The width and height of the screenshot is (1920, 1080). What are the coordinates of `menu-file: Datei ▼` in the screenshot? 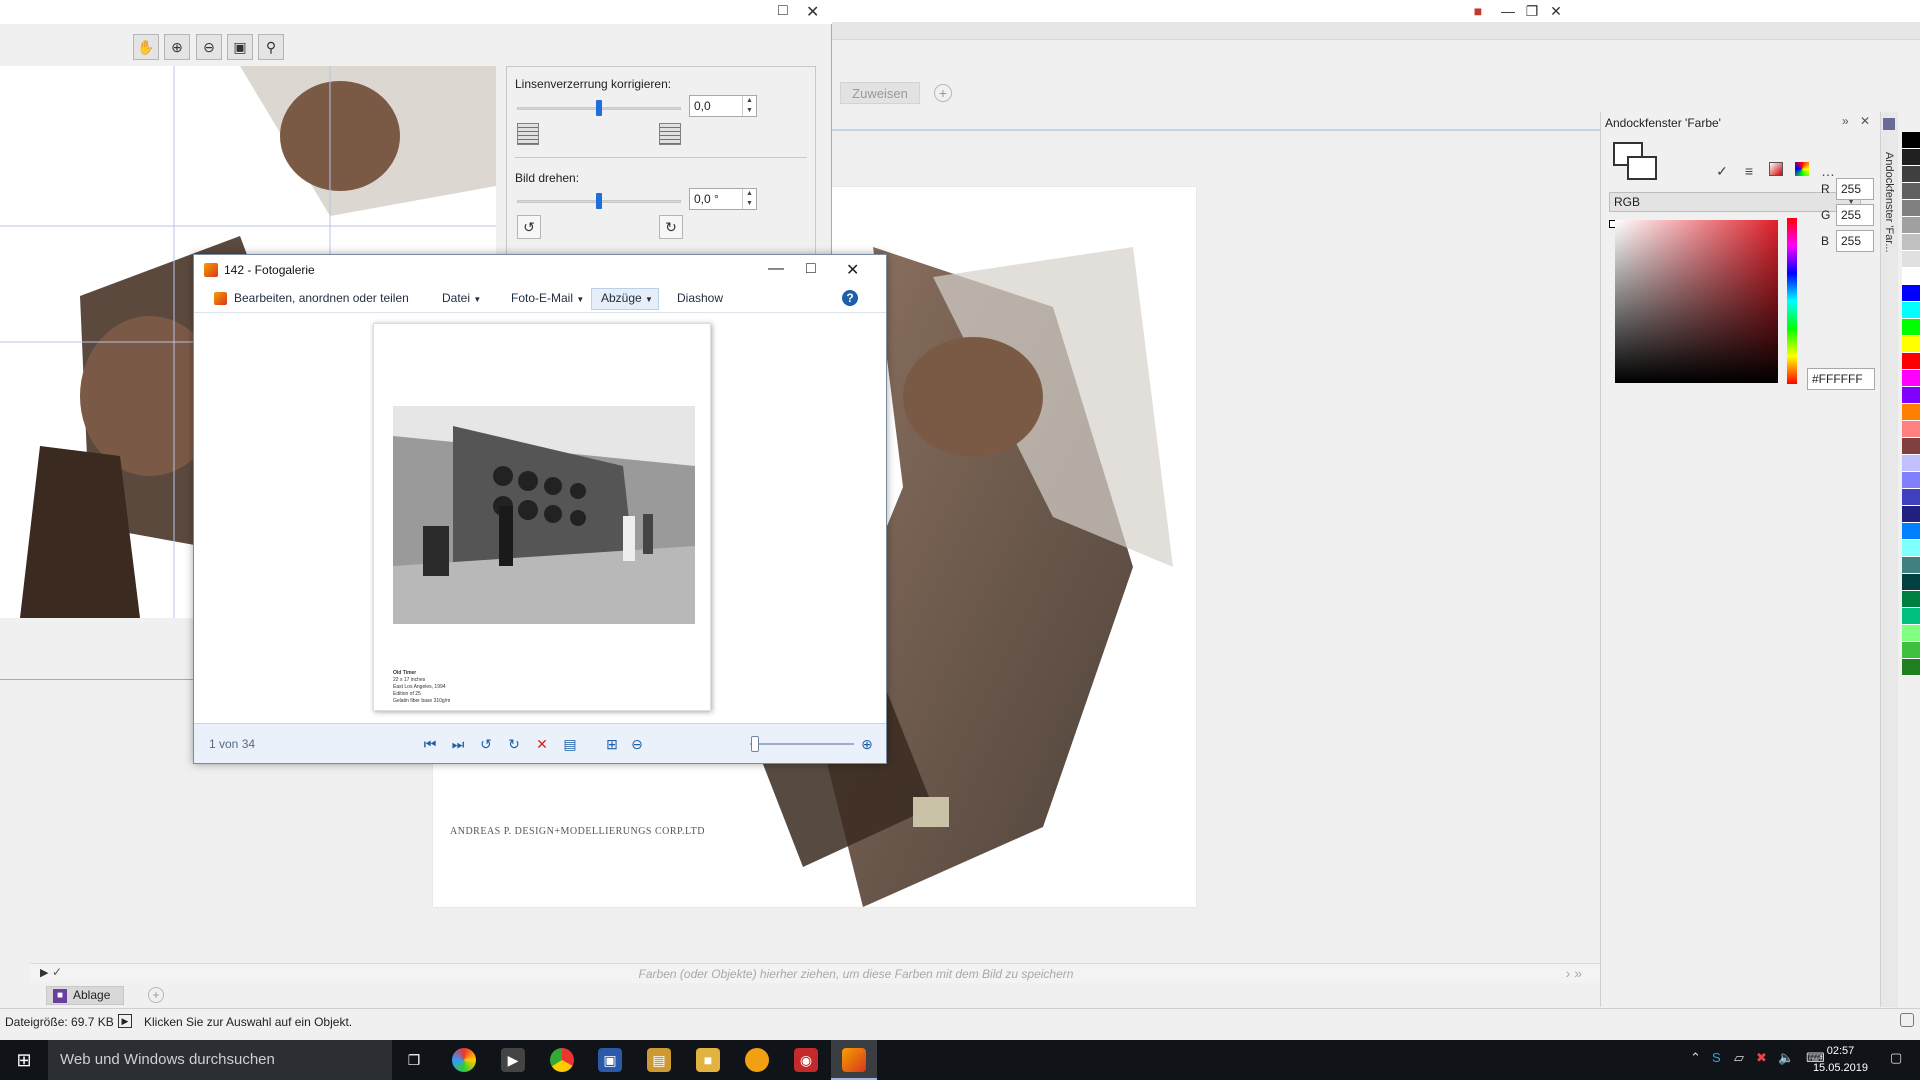 It's located at (461, 298).